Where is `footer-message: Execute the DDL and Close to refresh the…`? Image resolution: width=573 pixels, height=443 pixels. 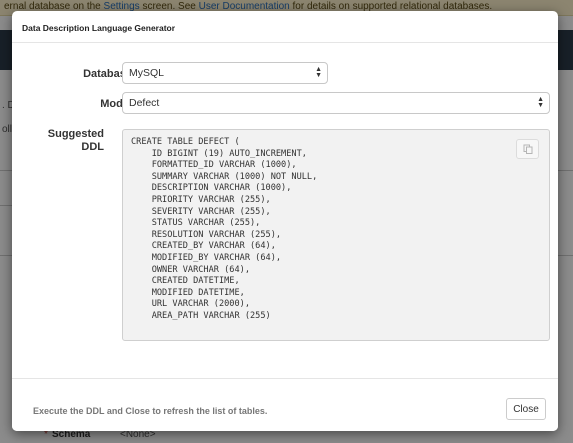 footer-message: Execute the DDL and Close to refresh the… is located at coordinates (150, 411).